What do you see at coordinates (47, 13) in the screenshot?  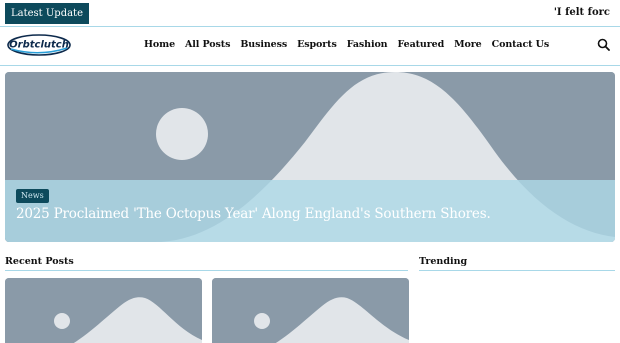 I see `ticker-label: Latest Update` at bounding box center [47, 13].